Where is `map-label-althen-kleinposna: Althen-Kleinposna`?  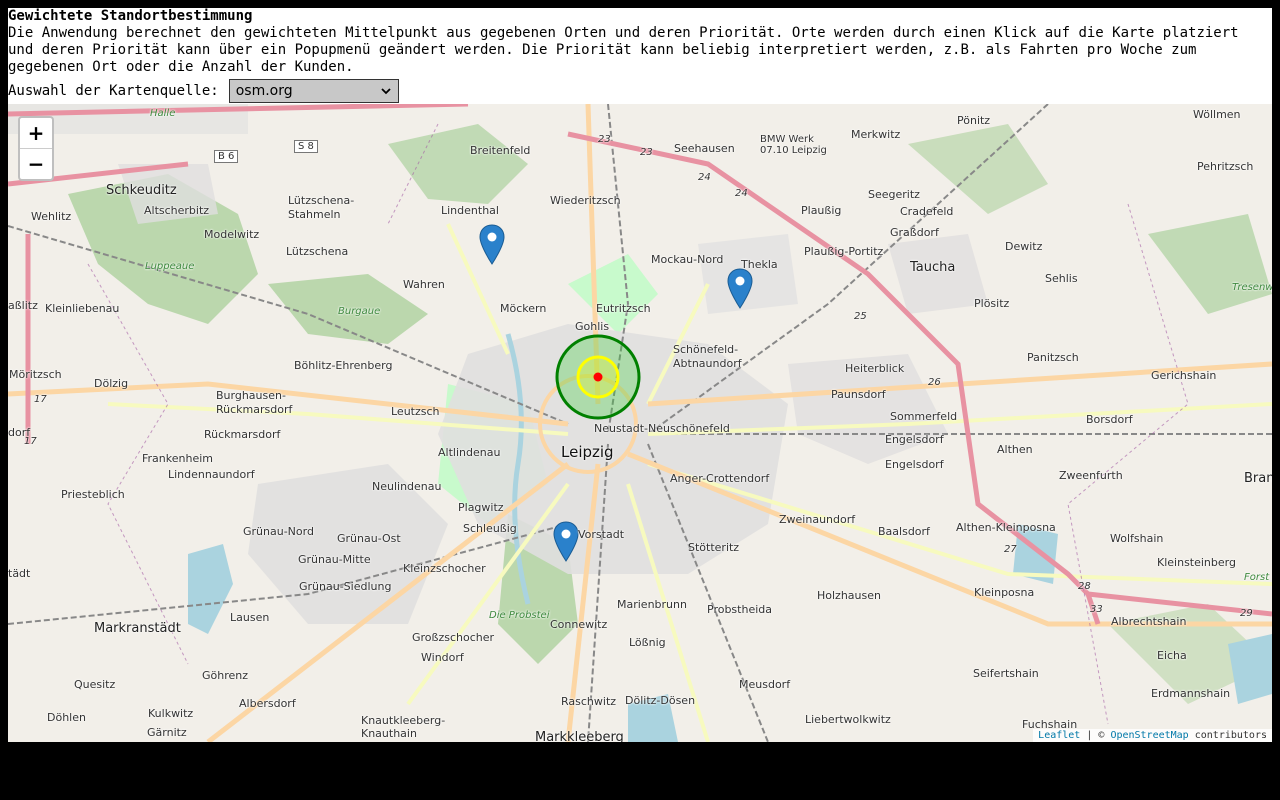
map-label-althen-kleinposna: Althen-Kleinposna is located at coordinates (1006, 527).